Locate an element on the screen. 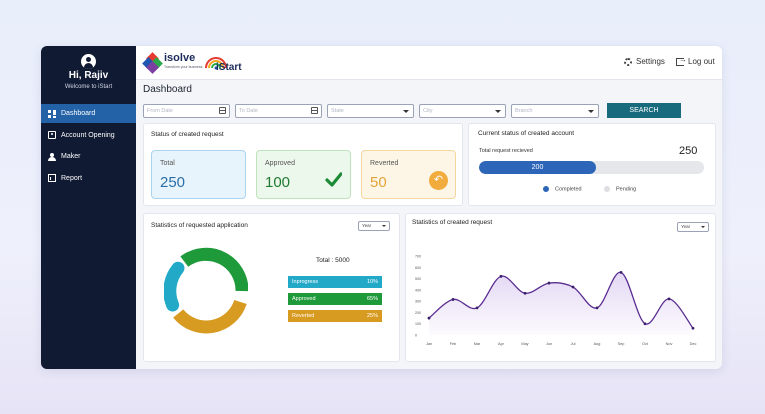 This screenshot has width=765, height=414. donut-chart is located at coordinates (206, 290).